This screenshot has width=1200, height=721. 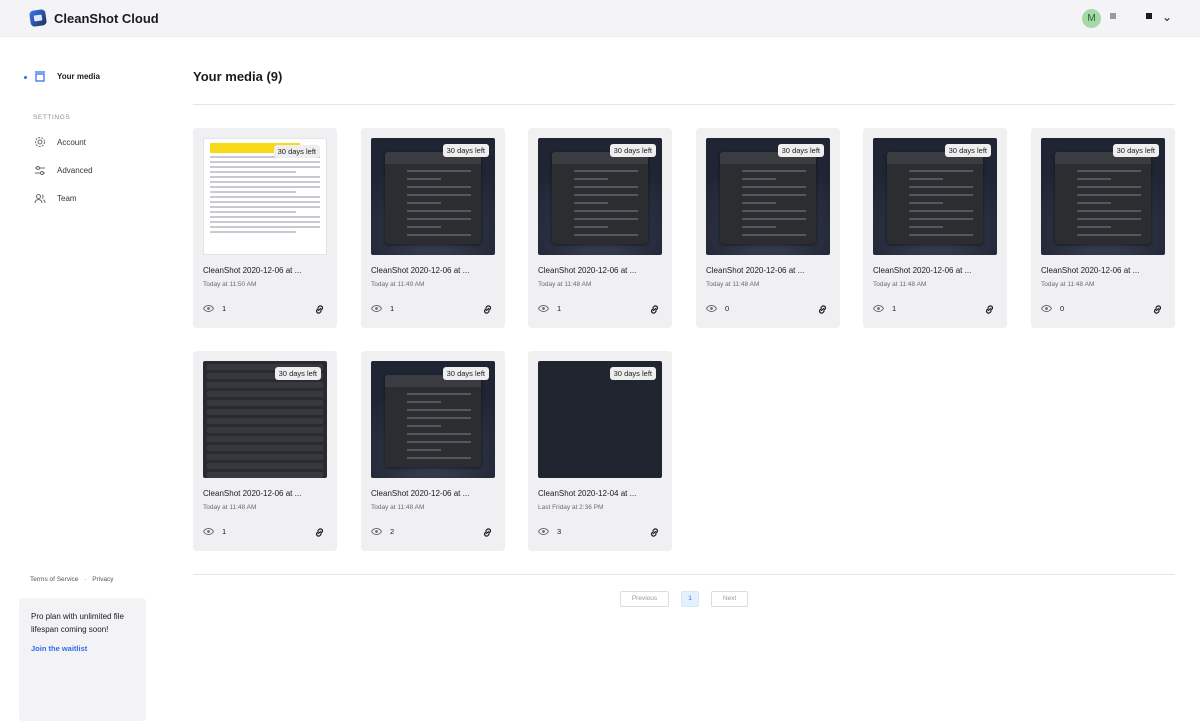 What do you see at coordinates (1113, 16) in the screenshot?
I see `notification-icon` at bounding box center [1113, 16].